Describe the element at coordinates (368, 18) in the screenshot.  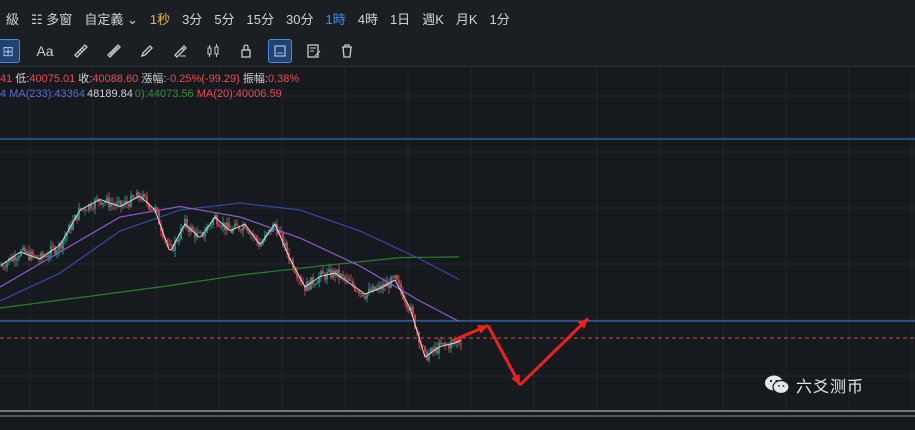
I see `tab-4h: 4時` at that location.